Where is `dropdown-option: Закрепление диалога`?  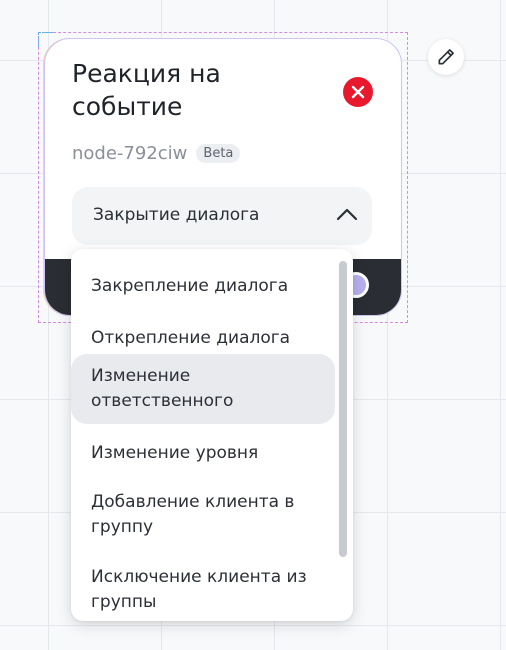
dropdown-option: Закрепление диалога is located at coordinates (203, 286).